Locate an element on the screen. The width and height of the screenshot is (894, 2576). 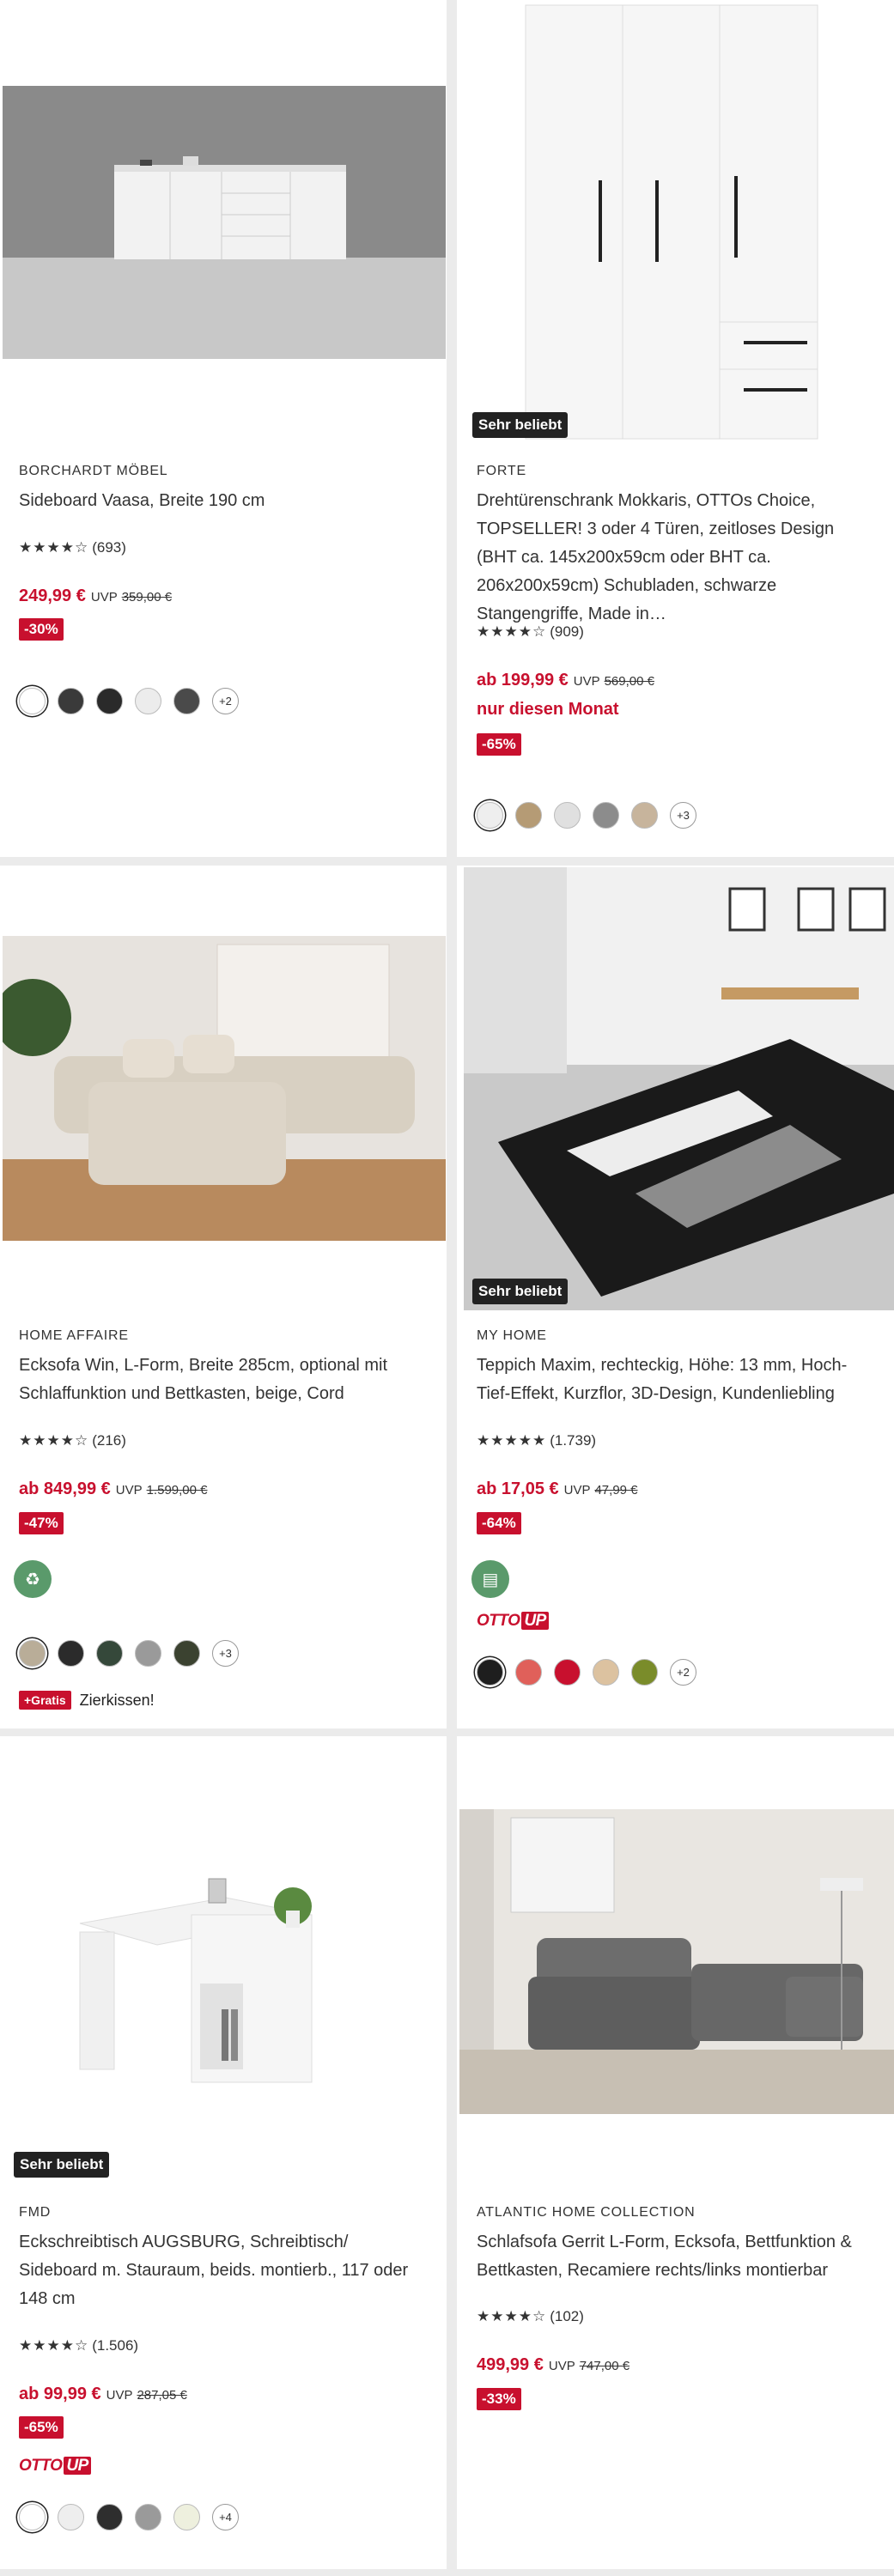
product-price: ab 99,99 € UVP 287,05 € is located at coordinates (103, 2394).